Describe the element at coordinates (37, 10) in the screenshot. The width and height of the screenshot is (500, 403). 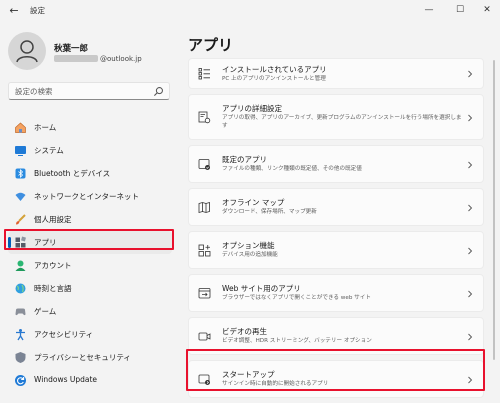
I see `window-title: 設定` at that location.